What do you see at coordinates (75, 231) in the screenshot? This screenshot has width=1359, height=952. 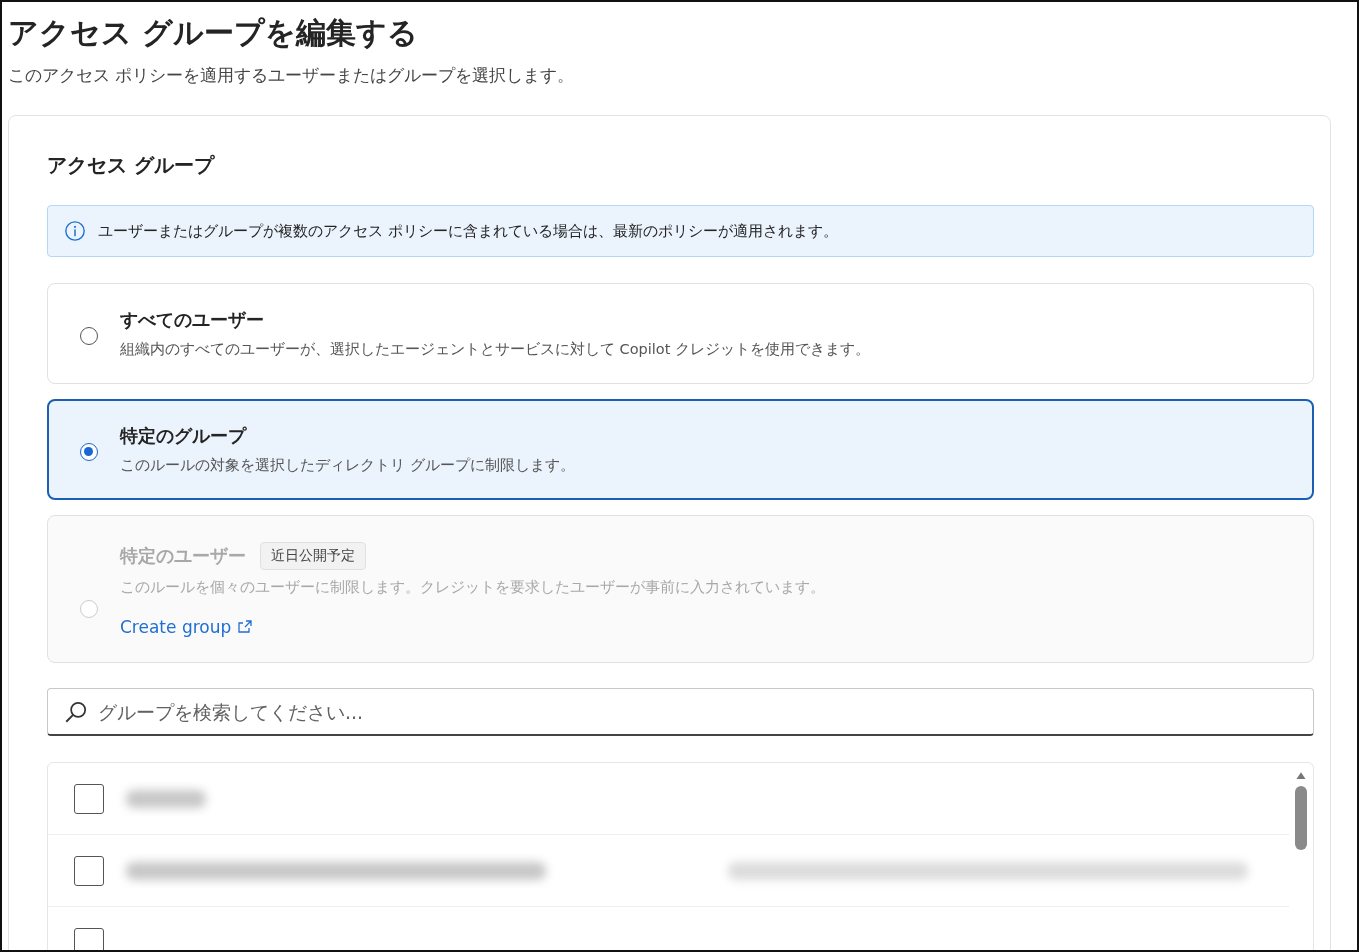 I see `info-icon` at bounding box center [75, 231].